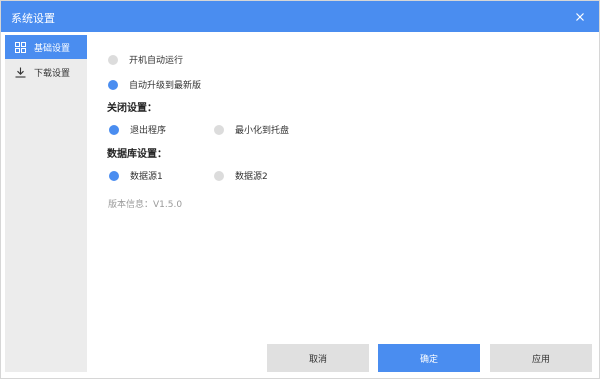  Describe the element at coordinates (262, 131) in the screenshot. I see `minimize-tray-label: 最小化到托盘` at that location.